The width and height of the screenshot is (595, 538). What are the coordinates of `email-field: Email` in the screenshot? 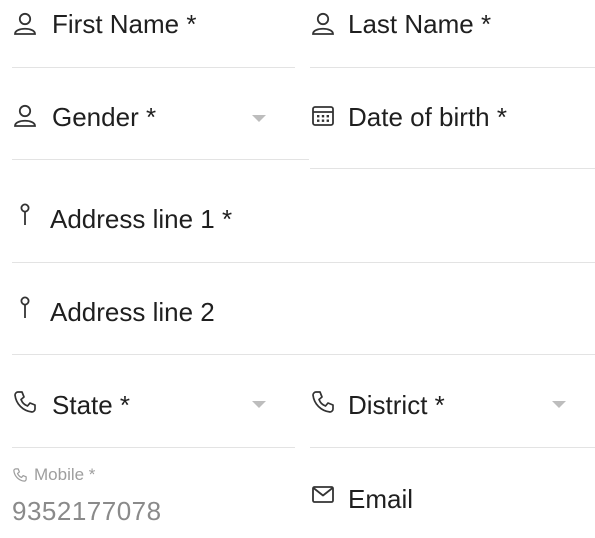 It's located at (452, 493).